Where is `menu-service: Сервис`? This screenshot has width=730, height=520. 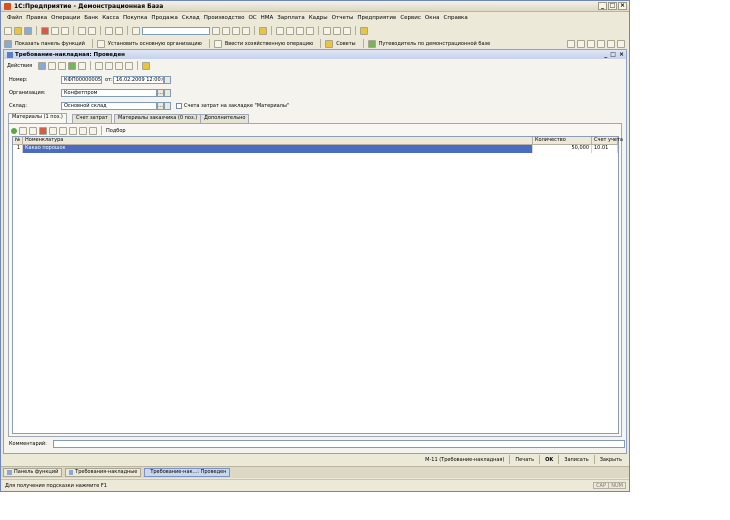
menu-service: Сервис is located at coordinates (410, 18).